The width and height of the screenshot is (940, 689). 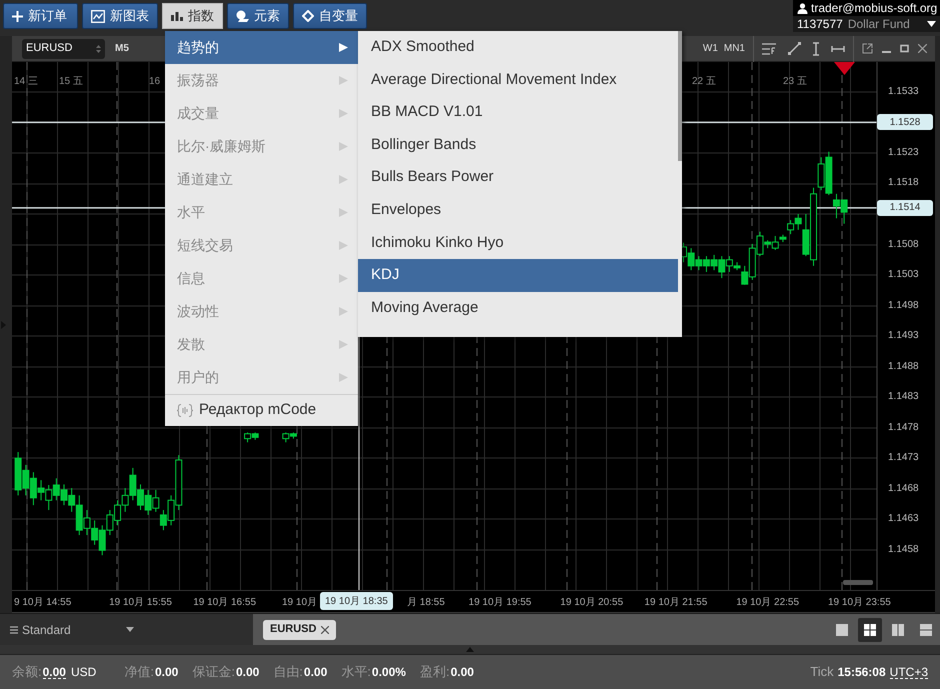 I want to click on fibonacci-icon, so click(x=769, y=48).